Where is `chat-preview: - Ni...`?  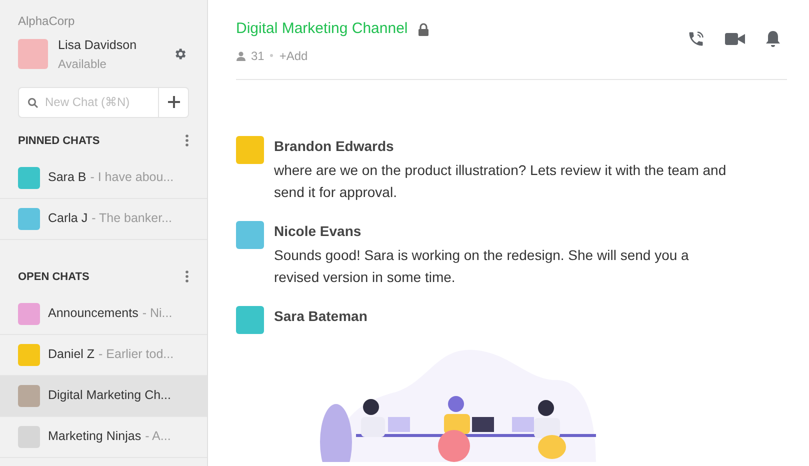 chat-preview: - Ni... is located at coordinates (157, 313).